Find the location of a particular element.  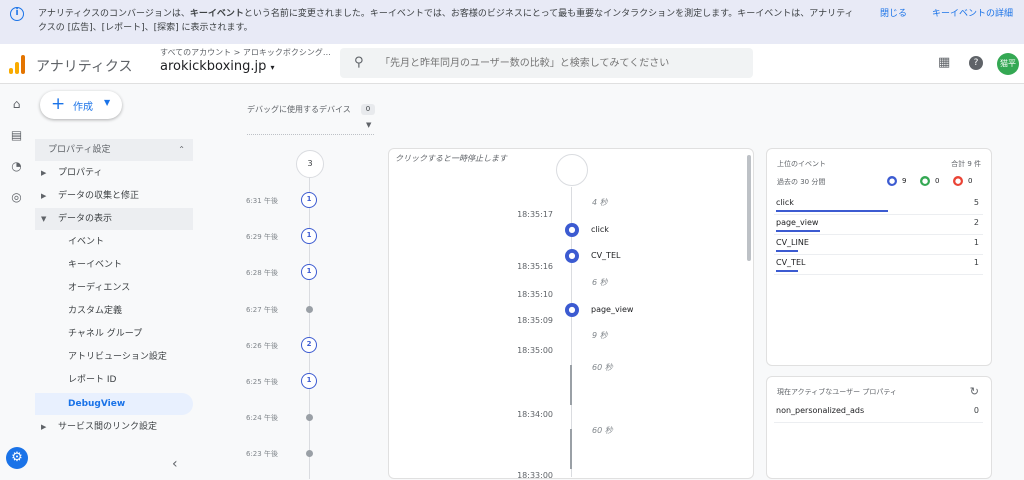

nav-sub-events: イベント is located at coordinates (114, 242).